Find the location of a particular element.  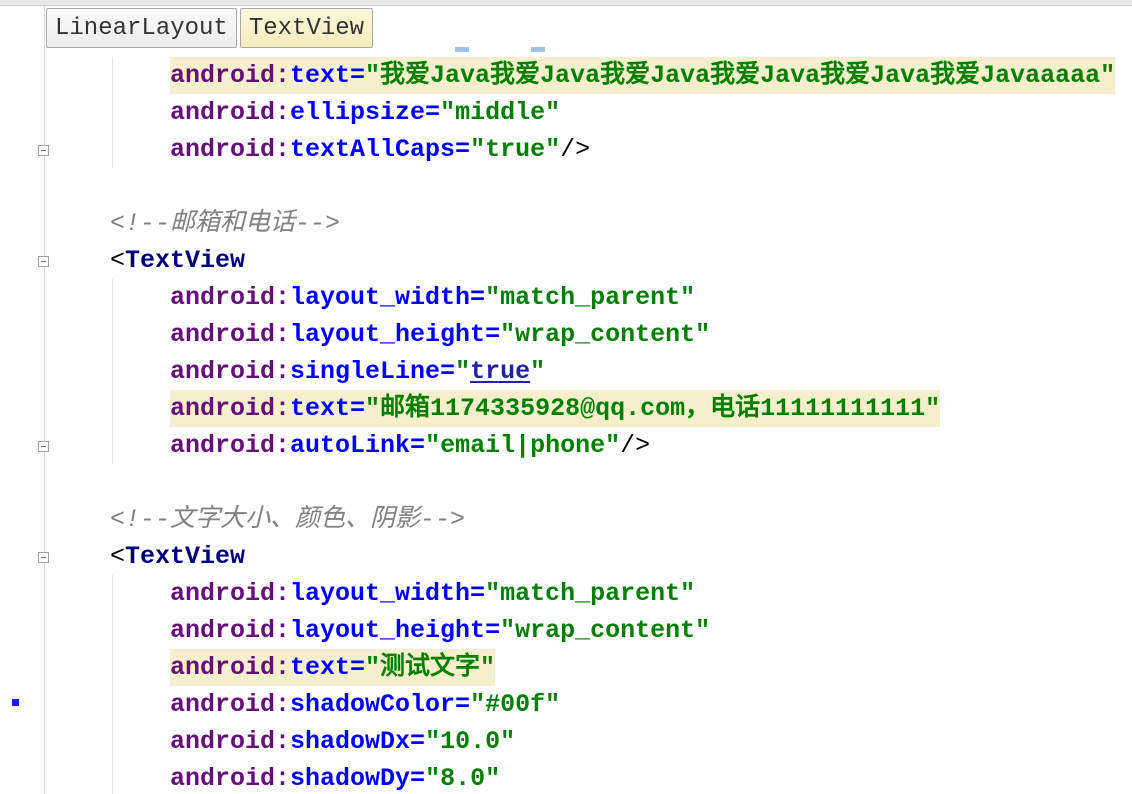

code-line: <!--邮箱和电话--> is located at coordinates (566, 223).